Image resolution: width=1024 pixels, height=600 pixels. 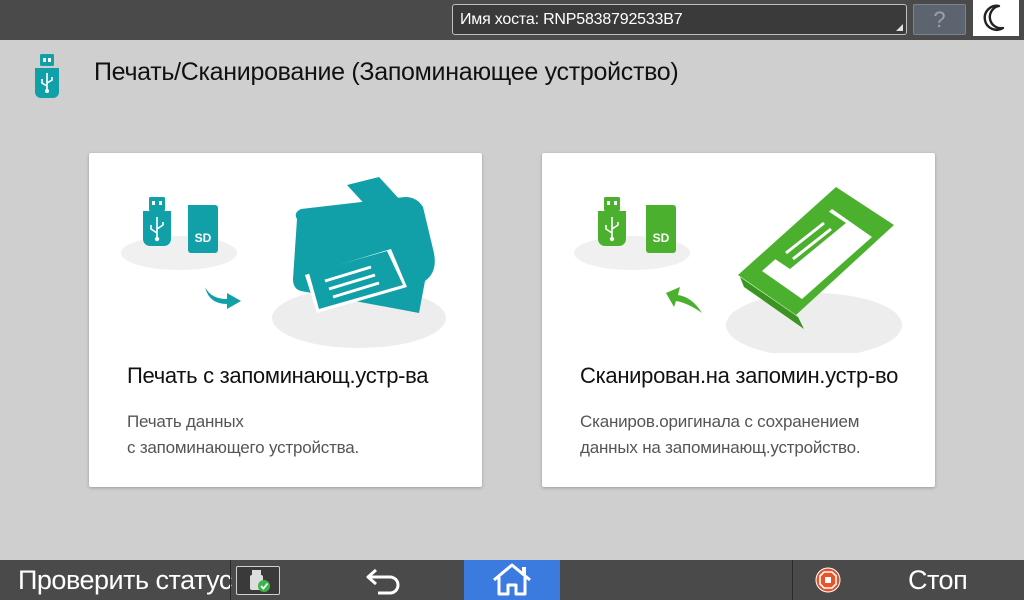 I want to click on help-button: ?, so click(x=939, y=19).